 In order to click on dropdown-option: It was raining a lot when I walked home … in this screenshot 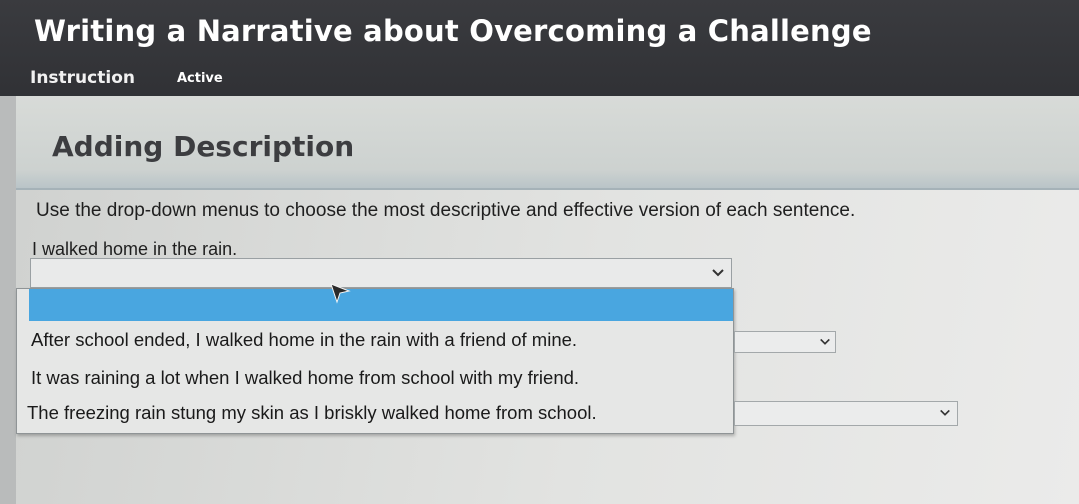, I will do `click(305, 378)`.